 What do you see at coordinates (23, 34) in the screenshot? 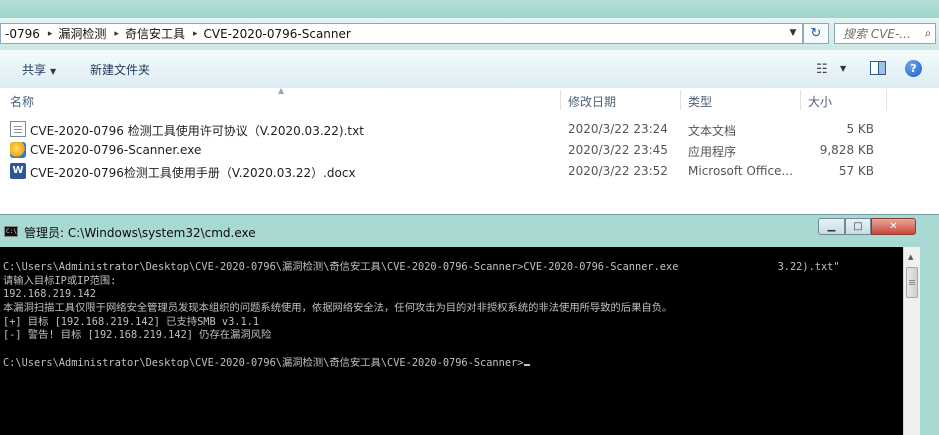
I see `breadcrumb-item: -0796` at bounding box center [23, 34].